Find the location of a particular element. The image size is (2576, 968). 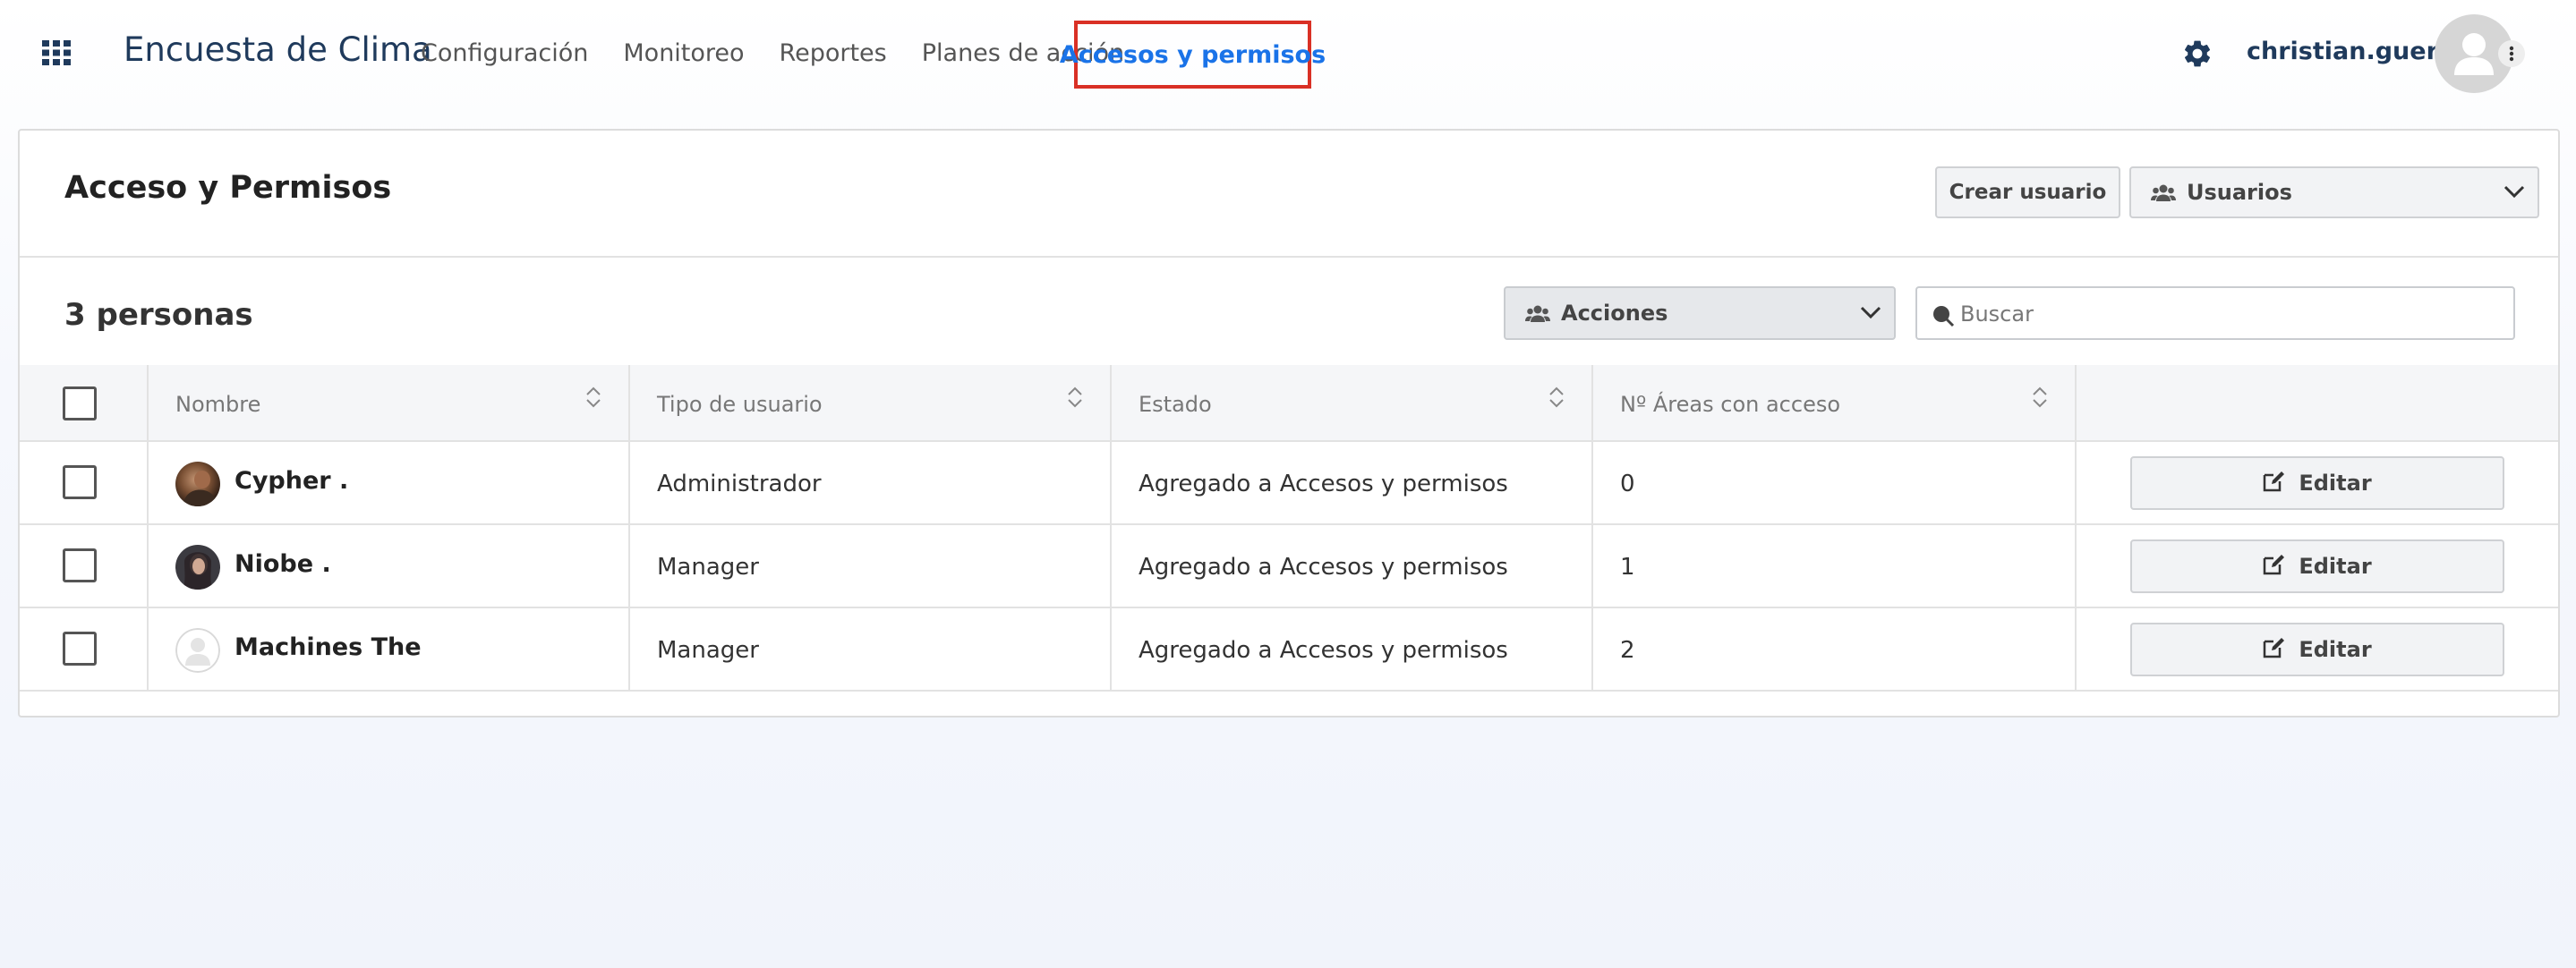

select-all-checkbox is located at coordinates (80, 403).